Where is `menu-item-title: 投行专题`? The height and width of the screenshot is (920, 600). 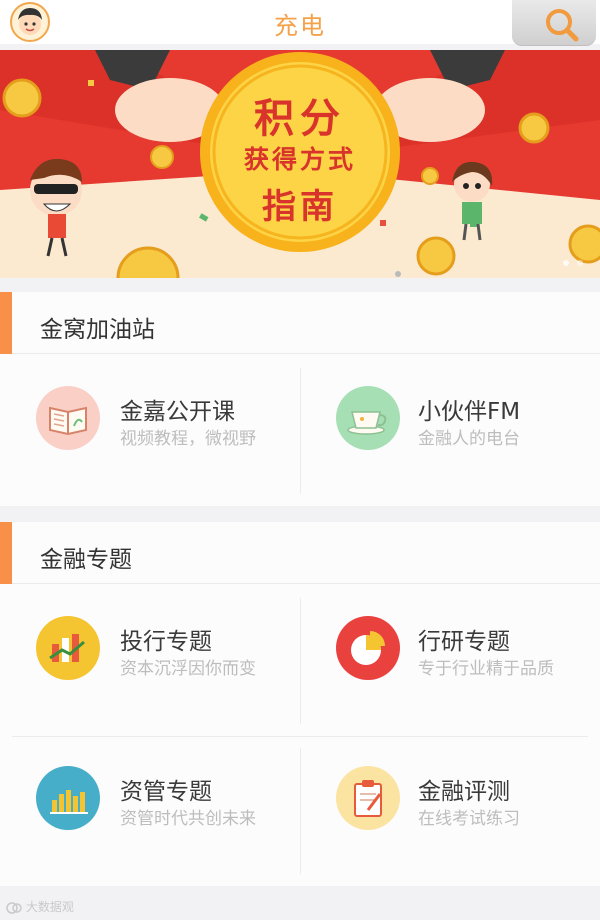 menu-item-title: 投行专题 is located at coordinates (166, 642).